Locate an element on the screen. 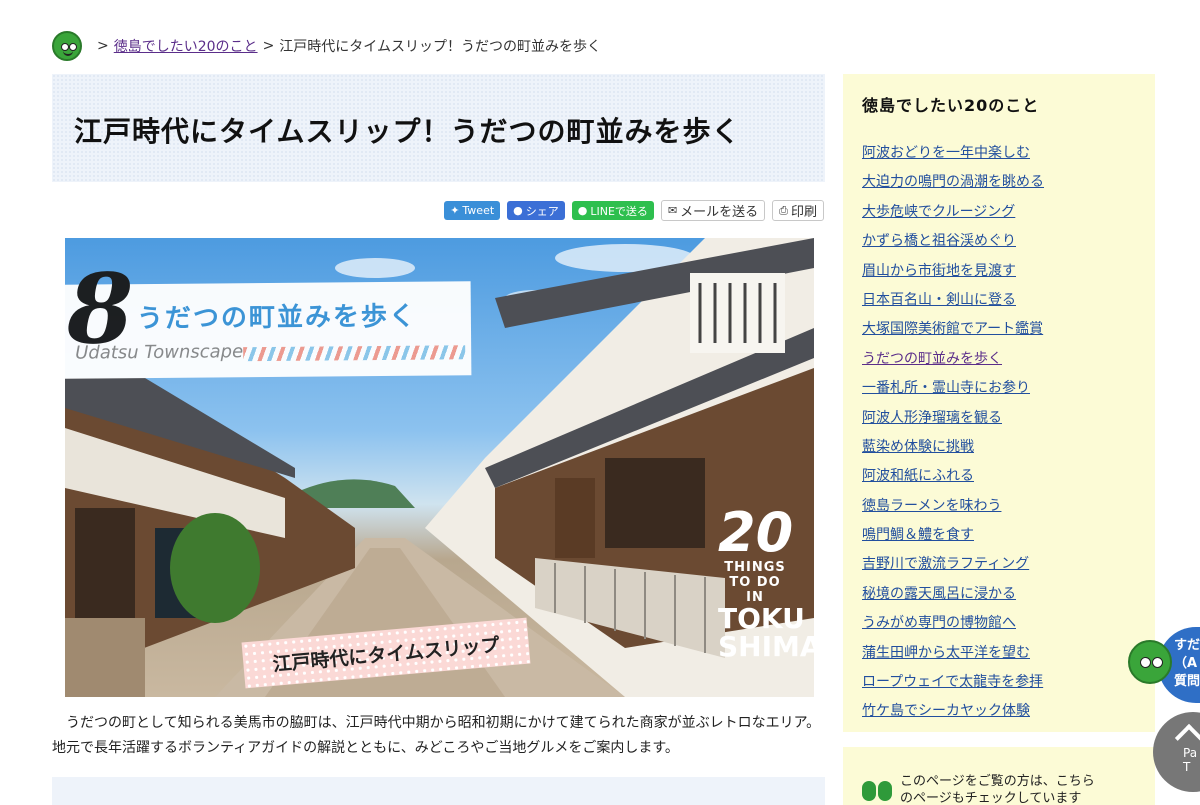  line-label: LINEで送る is located at coordinates (619, 211).